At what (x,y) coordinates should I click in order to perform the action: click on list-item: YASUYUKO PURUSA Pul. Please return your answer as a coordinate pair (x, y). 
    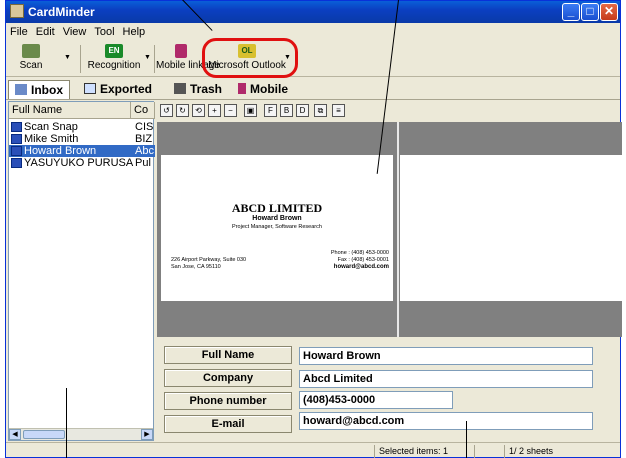
    Looking at the image, I should click on (82, 163).